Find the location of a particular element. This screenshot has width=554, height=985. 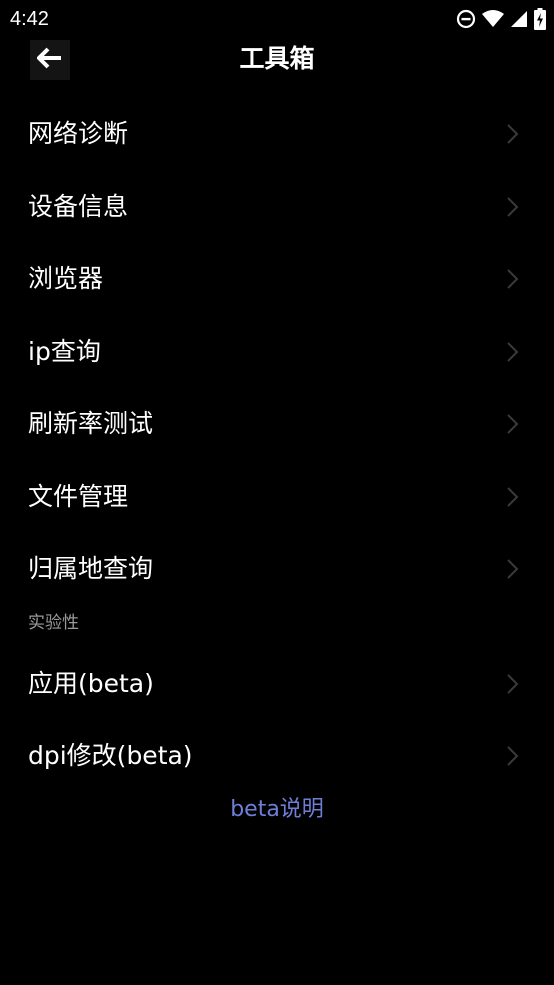

app-bar: 工具箱 is located at coordinates (277, 59).